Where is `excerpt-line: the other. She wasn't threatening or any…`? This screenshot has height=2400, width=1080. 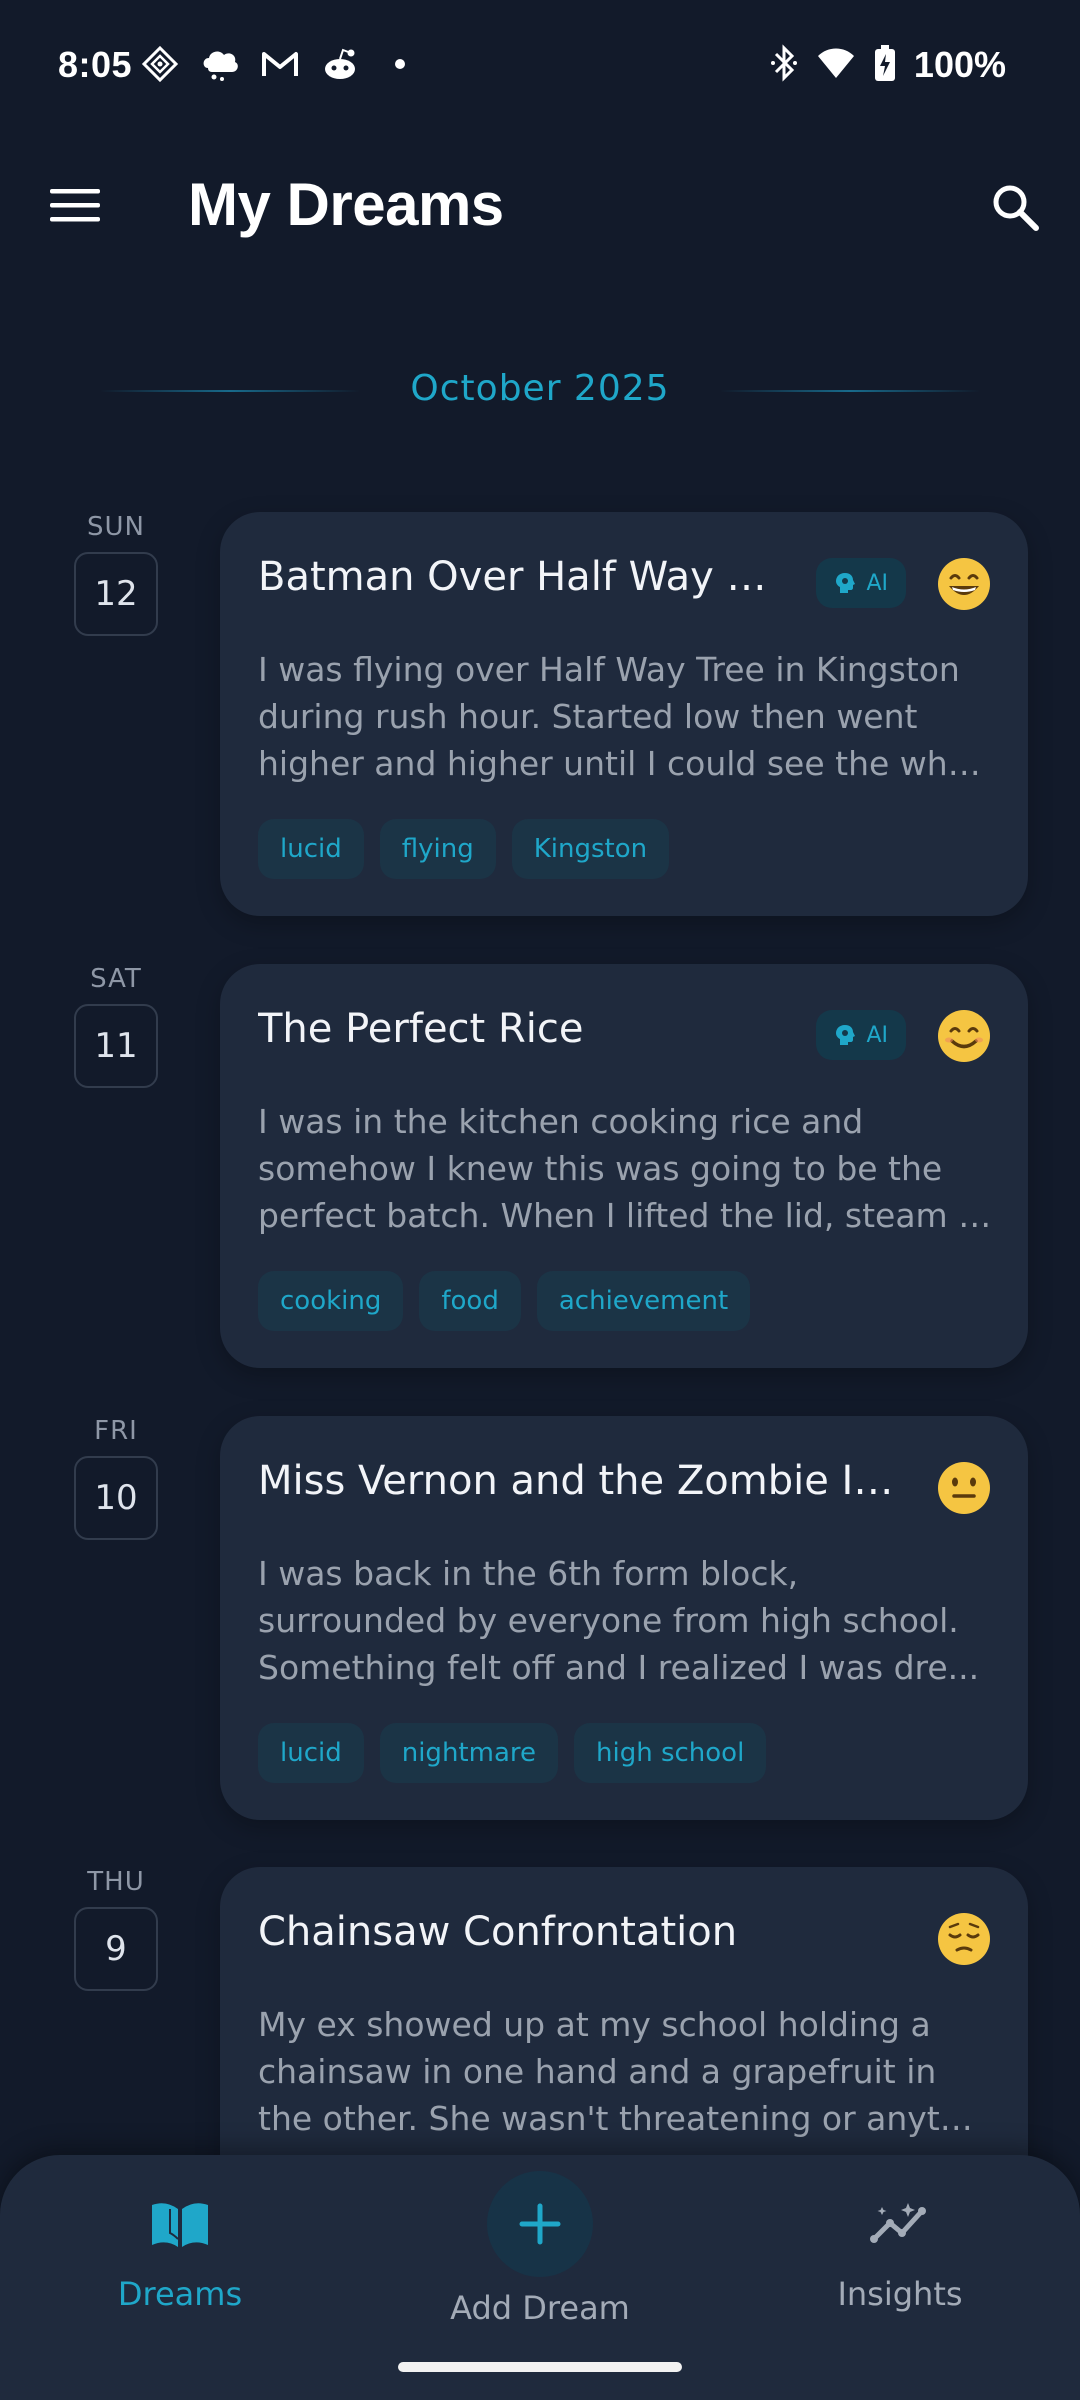
excerpt-line: the other. She wasn't threatening or any… is located at coordinates (625, 2118).